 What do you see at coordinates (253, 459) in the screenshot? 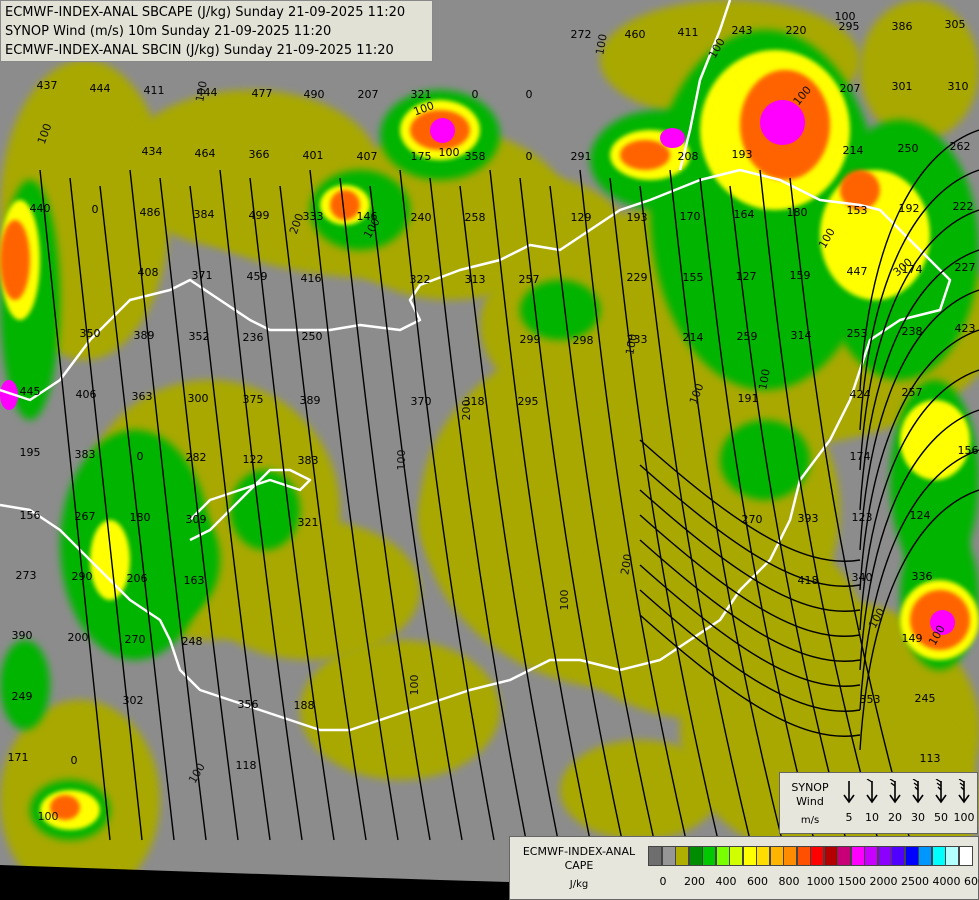
I see `cape-value-label: 122` at bounding box center [253, 459].